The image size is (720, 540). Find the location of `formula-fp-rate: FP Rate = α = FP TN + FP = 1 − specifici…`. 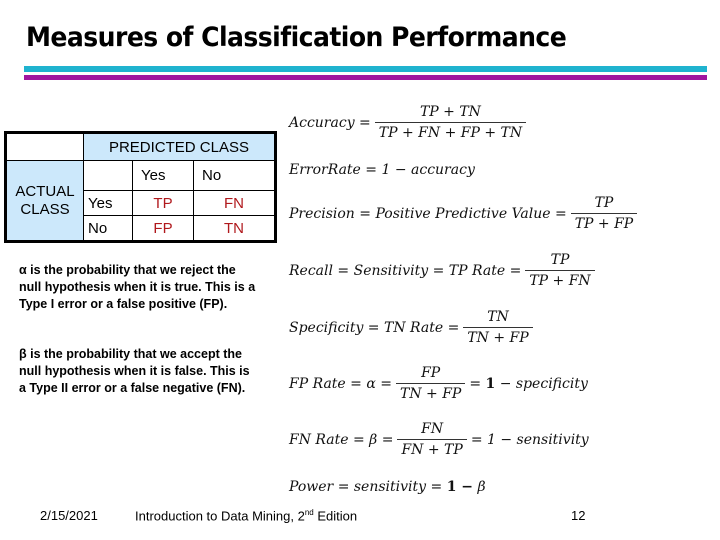

formula-fp-rate: FP Rate = α = FP TN + FP = 1 − specifici… is located at coordinates (438, 383).